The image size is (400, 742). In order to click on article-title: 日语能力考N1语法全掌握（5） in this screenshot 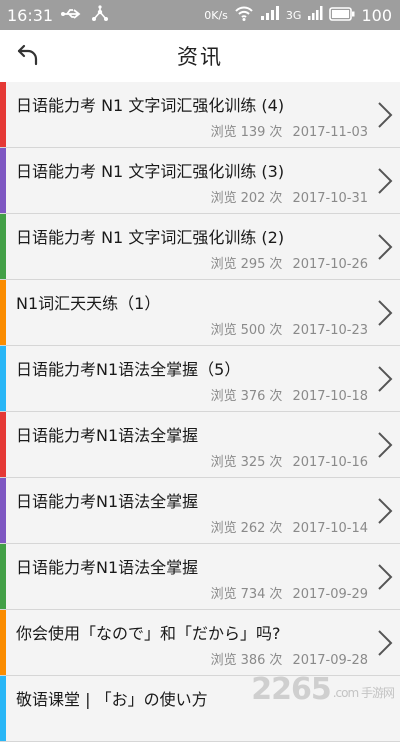, I will do `click(128, 369)`.